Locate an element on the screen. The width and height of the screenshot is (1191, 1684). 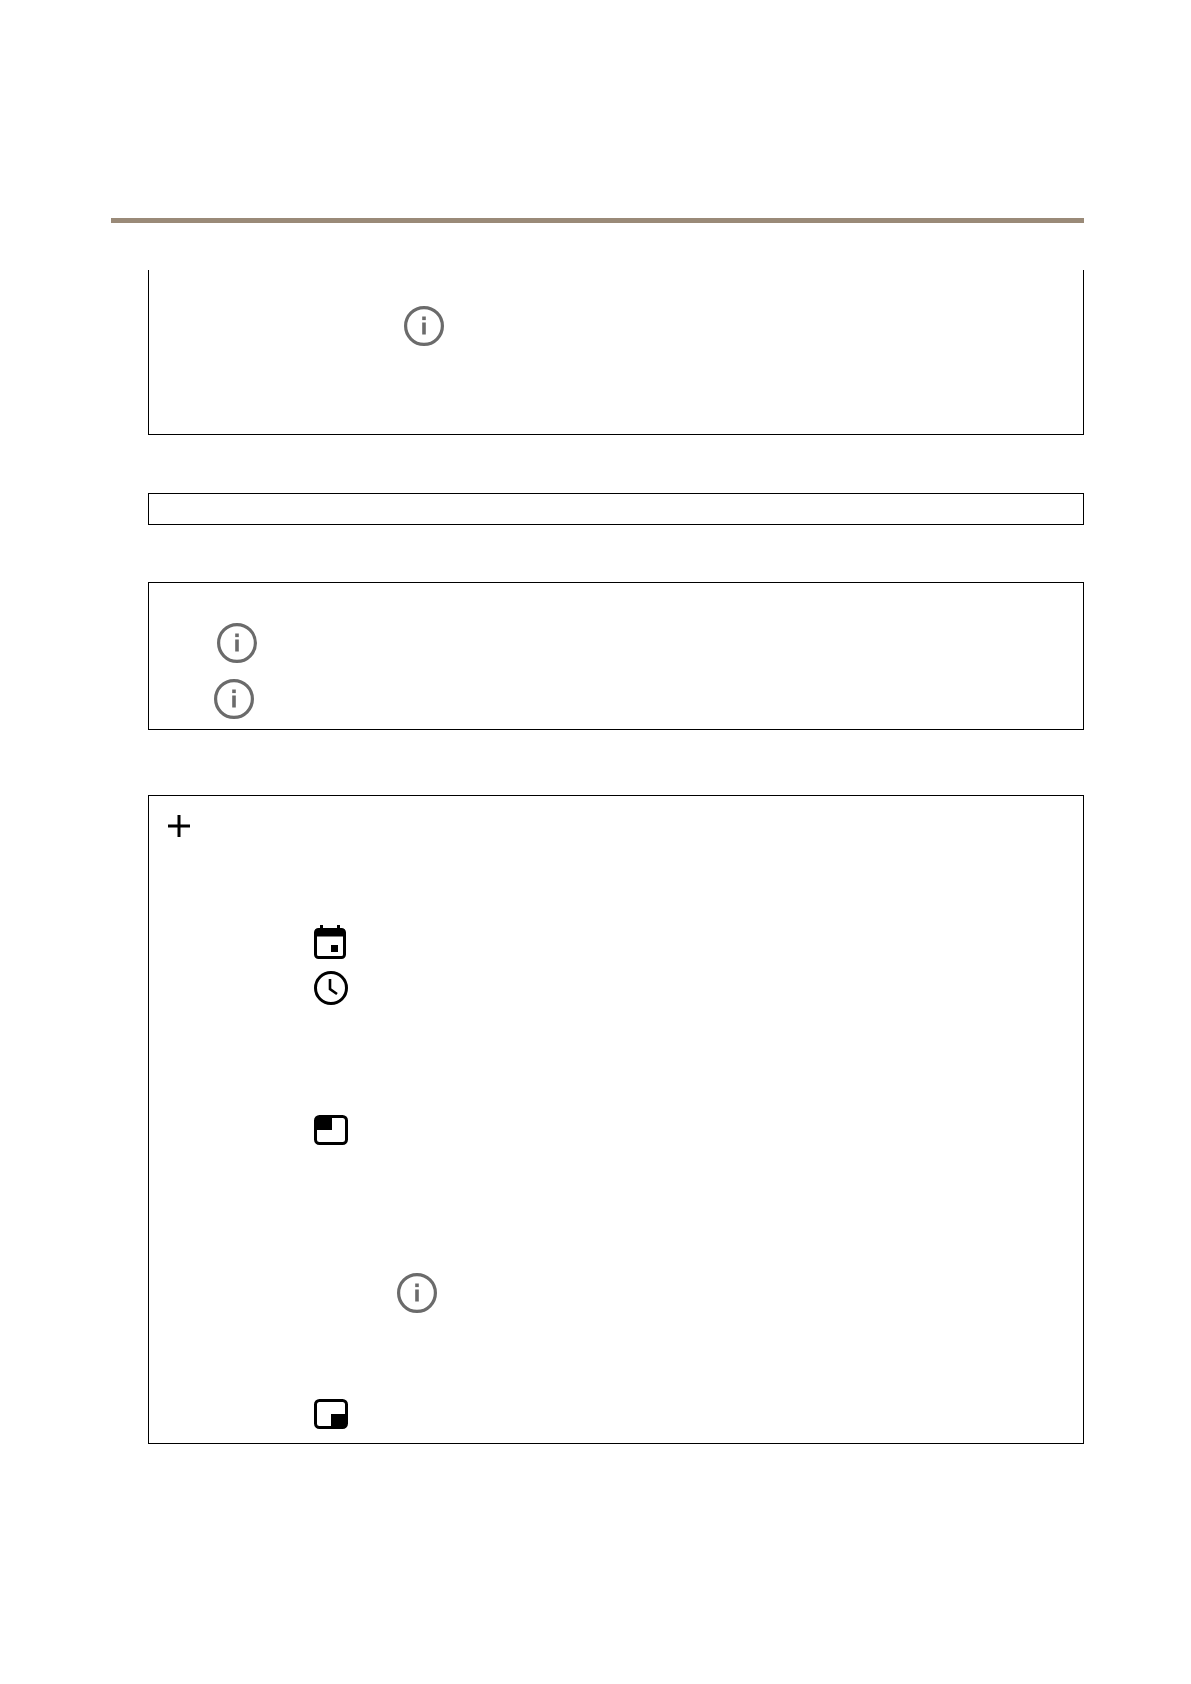
clock-icon is located at coordinates (331, 988).